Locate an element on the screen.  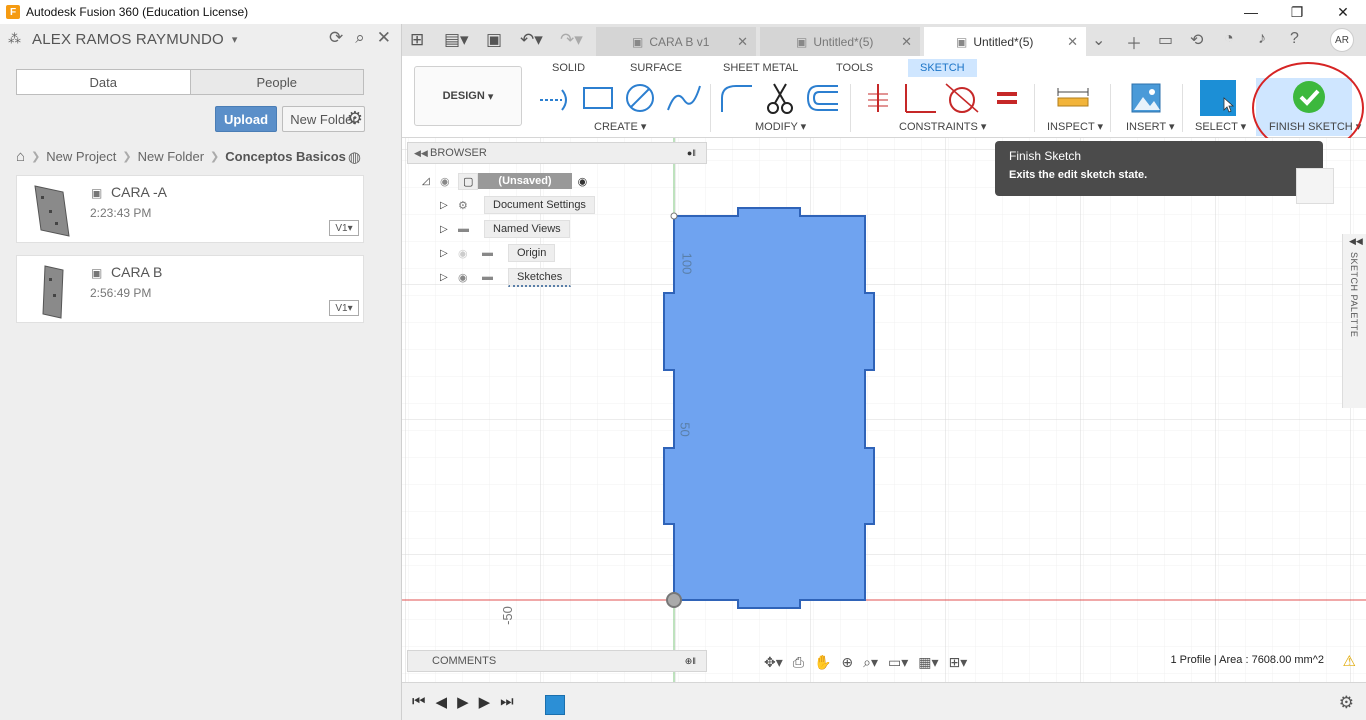
step-forward-icon: ▶ is located at coordinates (485, 702).